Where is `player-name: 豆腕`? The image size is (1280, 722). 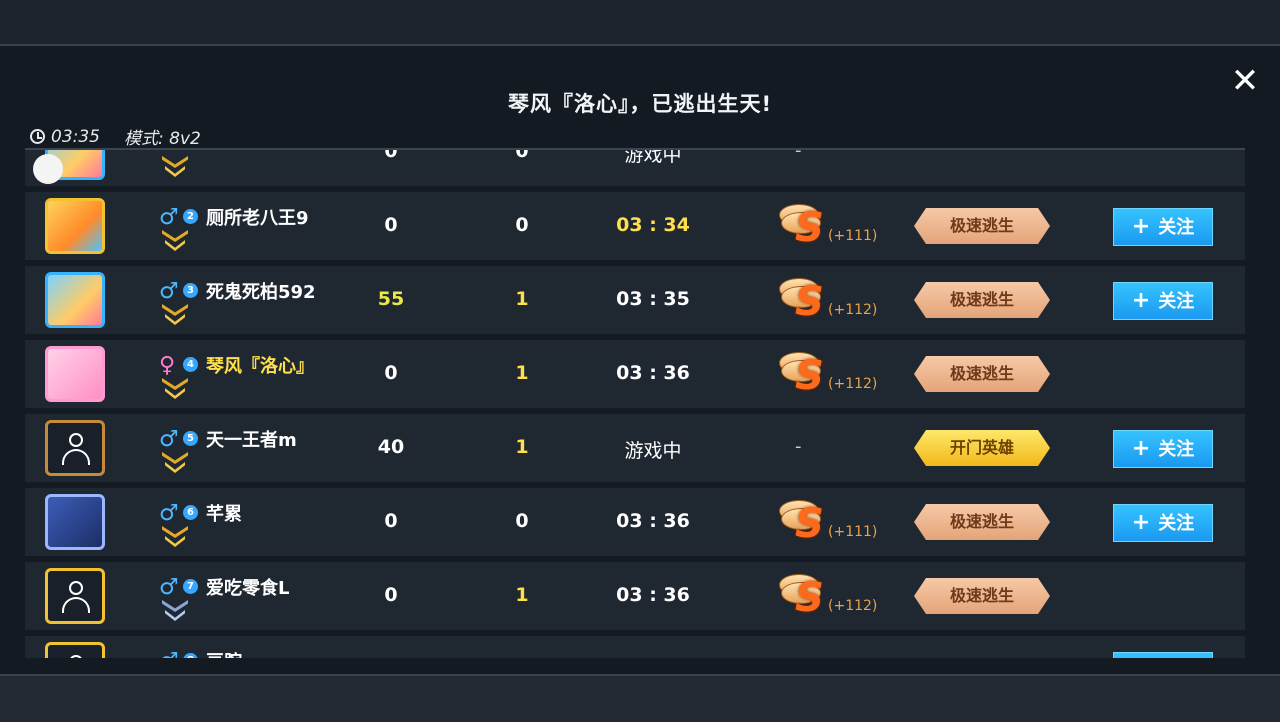
player-name: 豆腕 is located at coordinates (224, 653).